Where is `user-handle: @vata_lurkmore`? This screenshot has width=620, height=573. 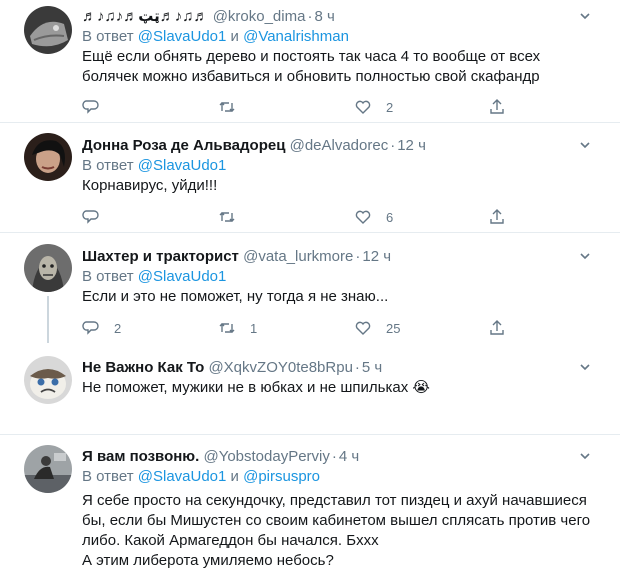
user-handle: @vata_lurkmore is located at coordinates (298, 256).